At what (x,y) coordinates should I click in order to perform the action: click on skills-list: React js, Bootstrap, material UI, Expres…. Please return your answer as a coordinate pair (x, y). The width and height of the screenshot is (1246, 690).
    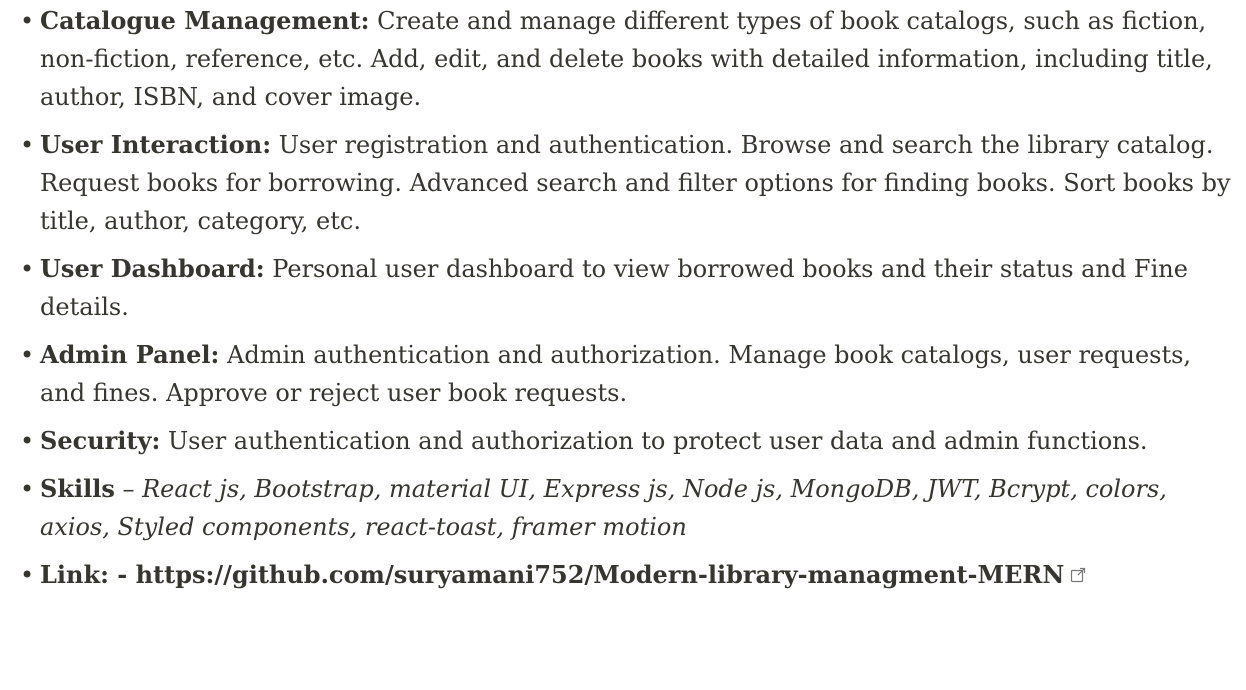
    Looking at the image, I should click on (603, 508).